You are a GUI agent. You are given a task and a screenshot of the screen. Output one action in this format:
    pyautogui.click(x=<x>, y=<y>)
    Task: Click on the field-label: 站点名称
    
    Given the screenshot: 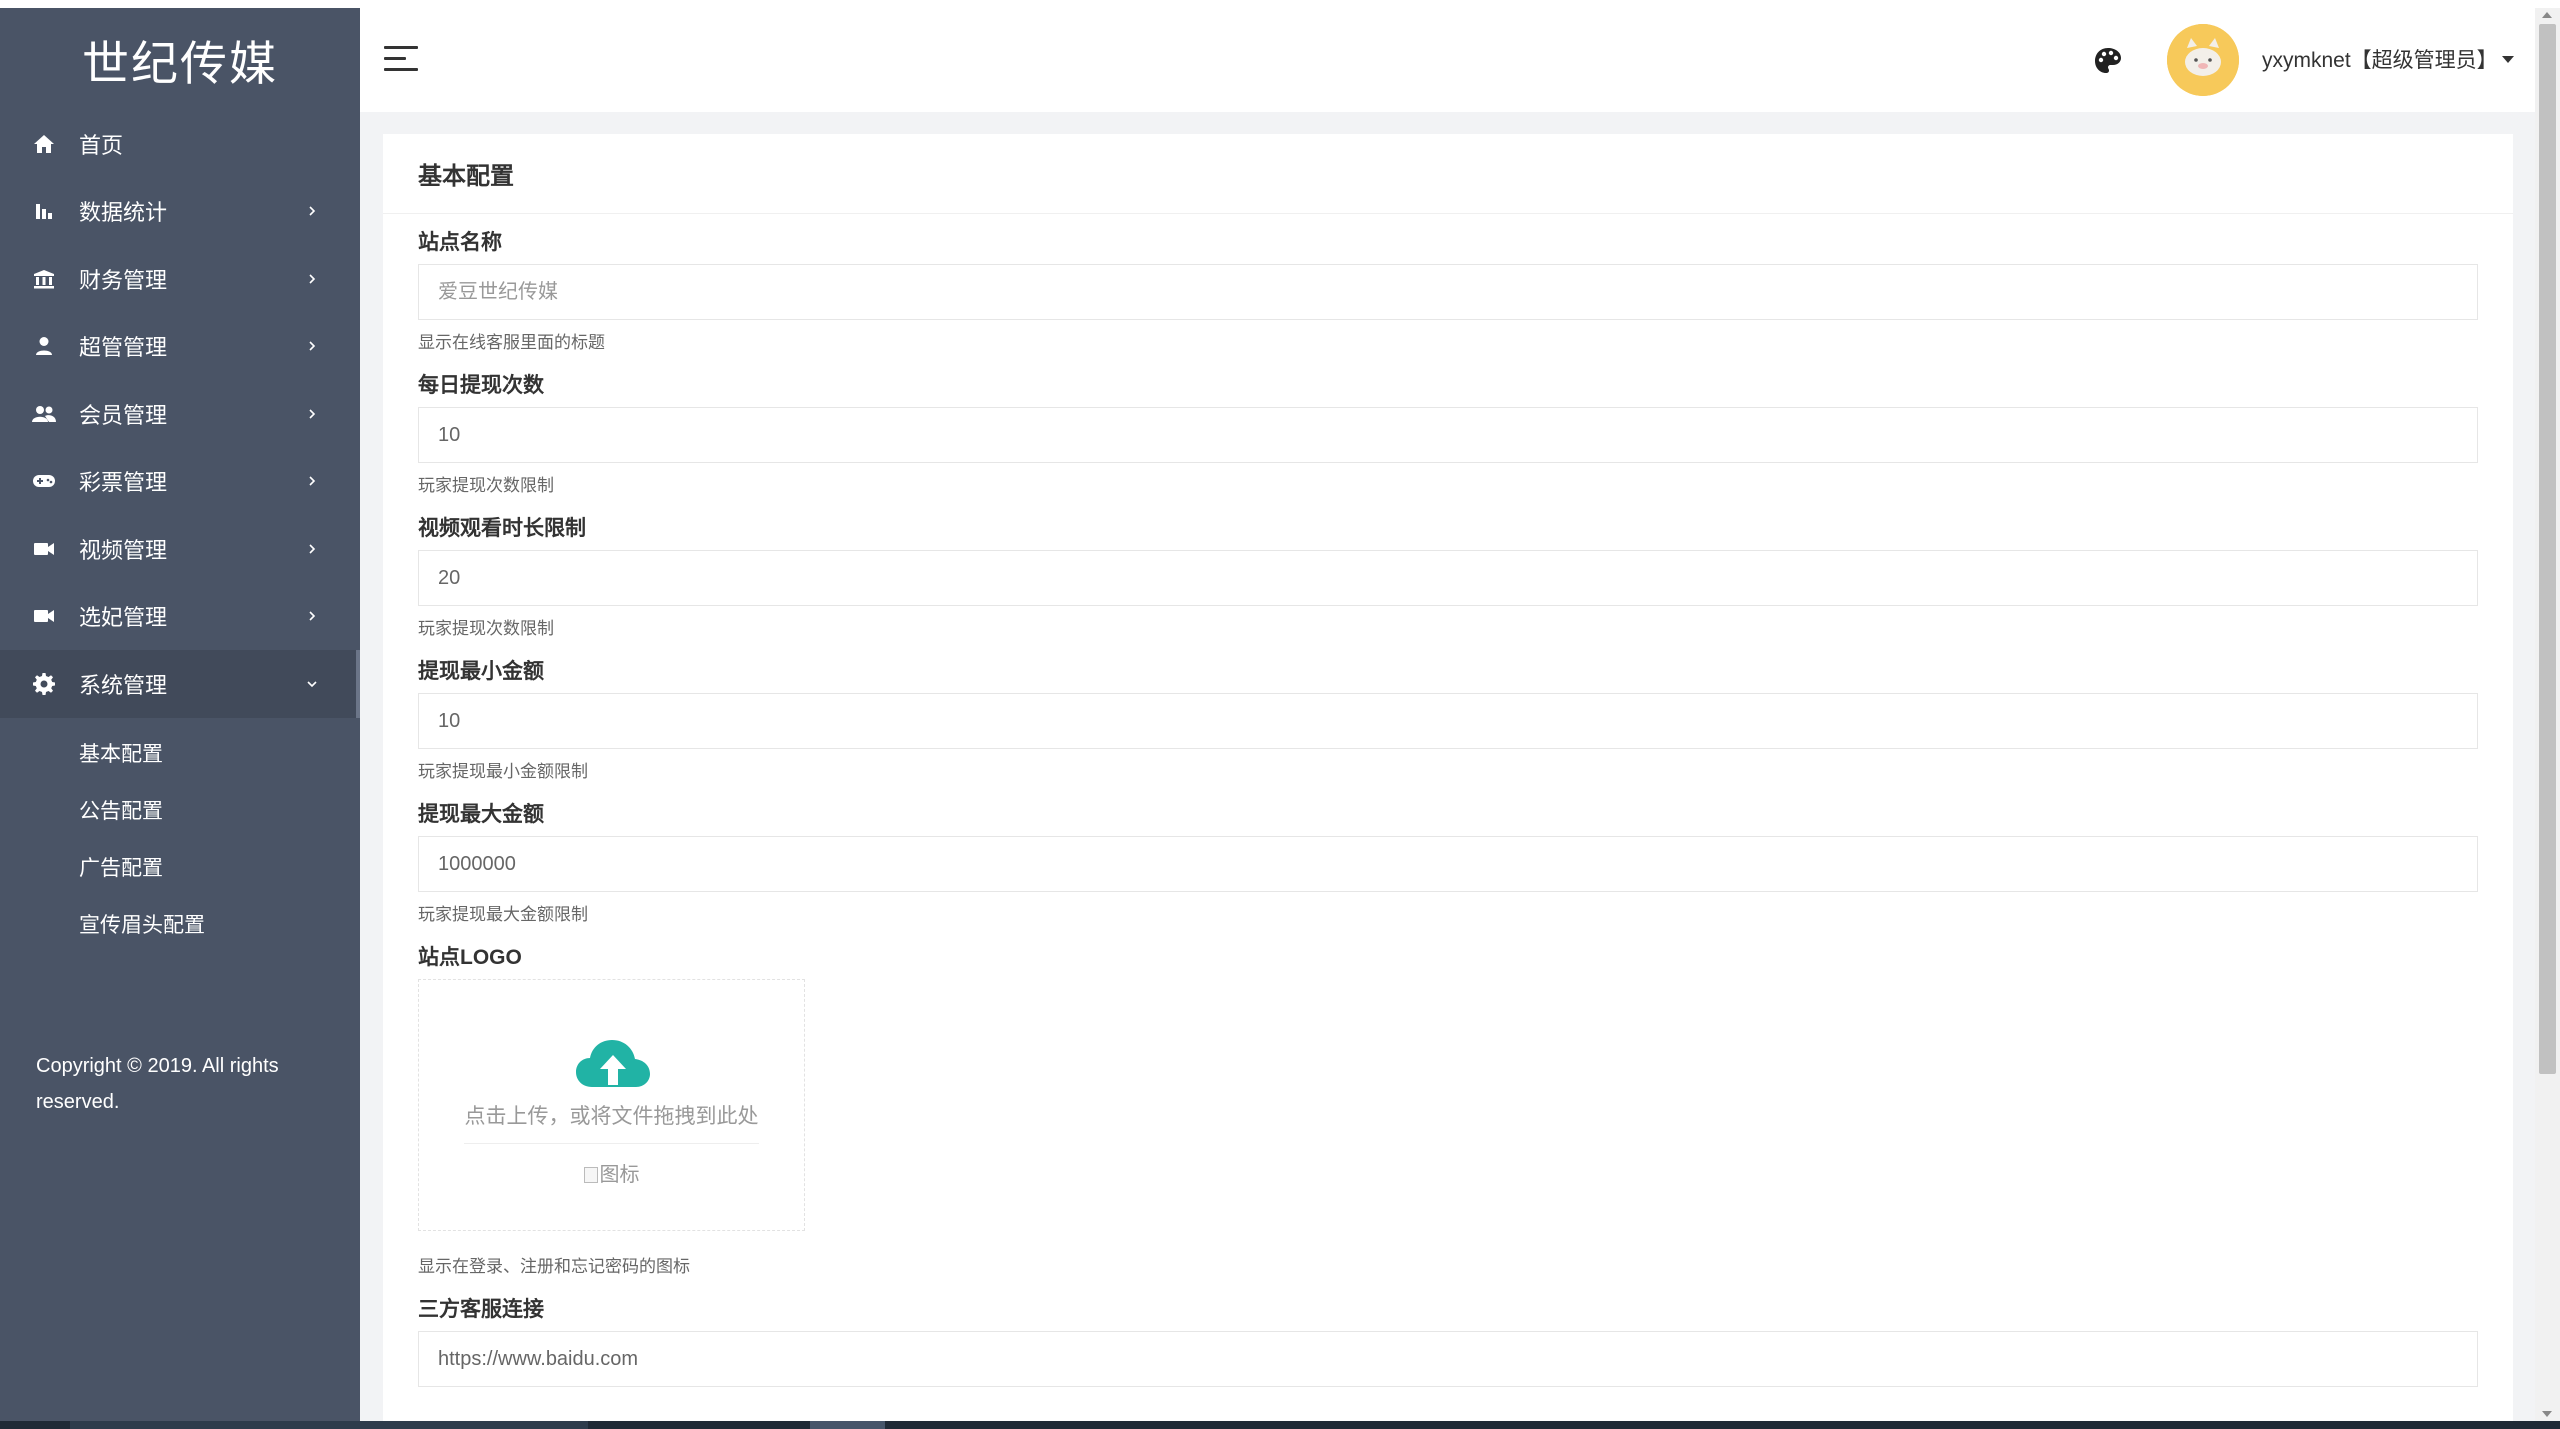 What is the action you would take?
    pyautogui.click(x=460, y=242)
    